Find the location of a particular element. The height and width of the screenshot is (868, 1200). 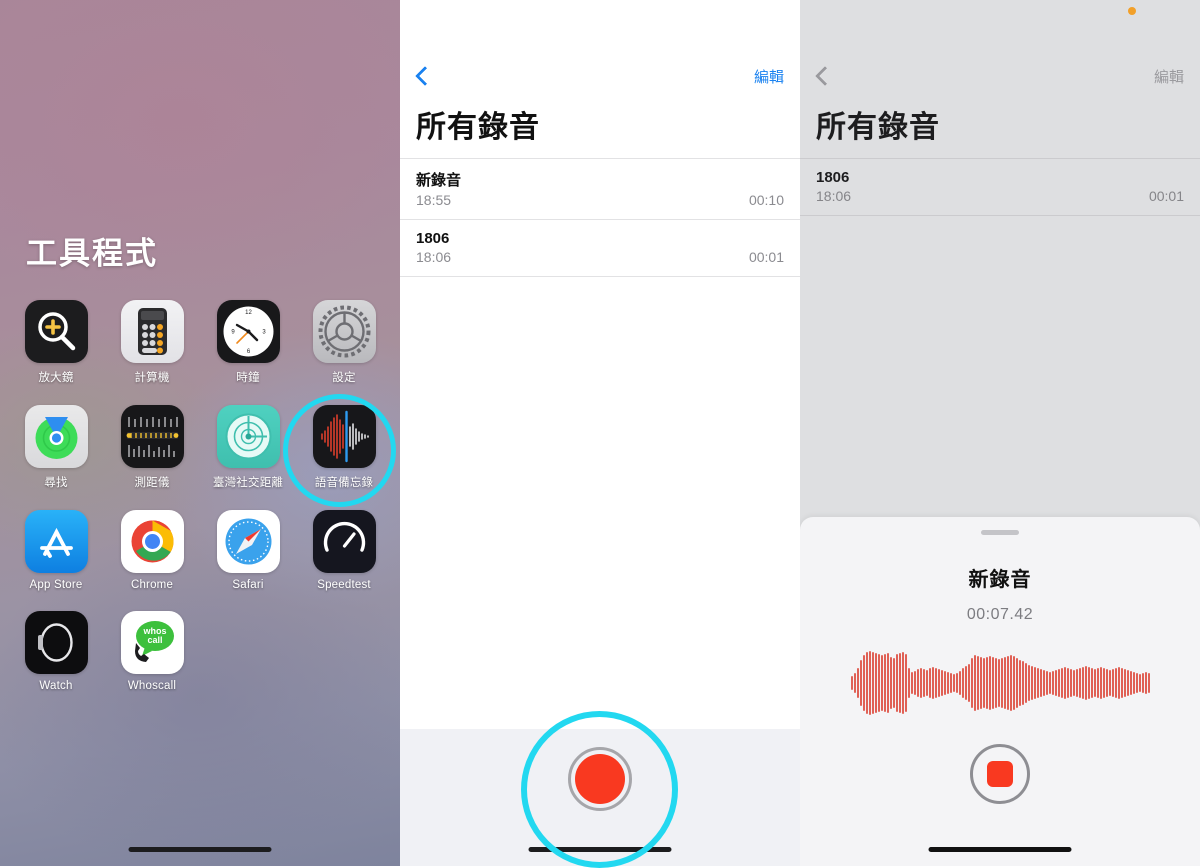

recording-meta: 18:55 00:10 is located at coordinates (600, 200).